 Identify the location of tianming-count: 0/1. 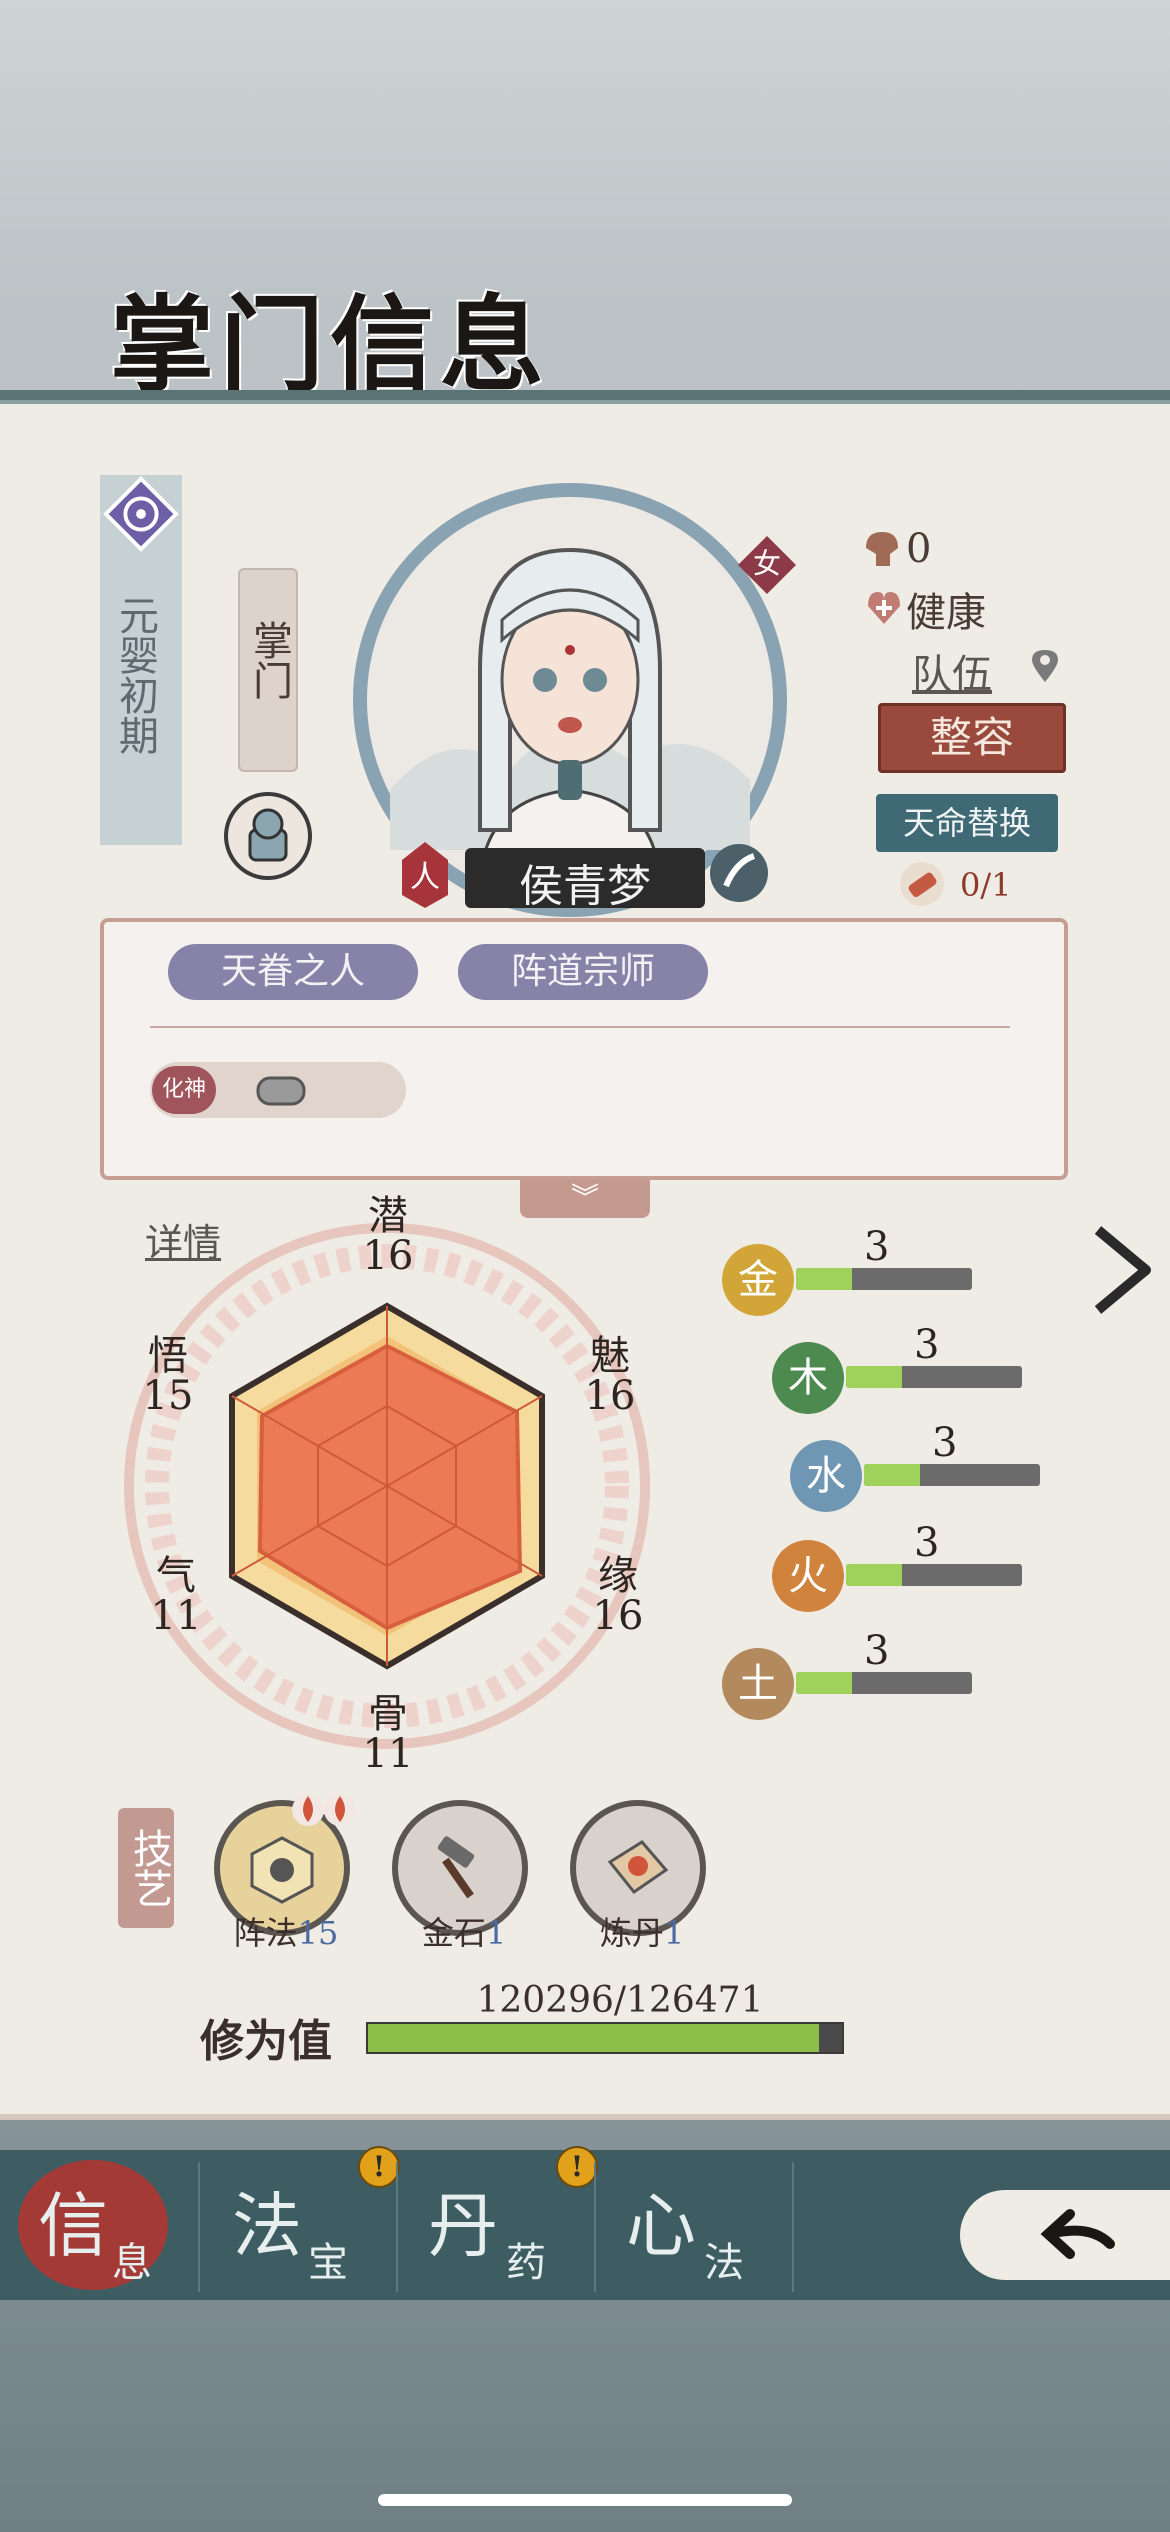
(986, 885).